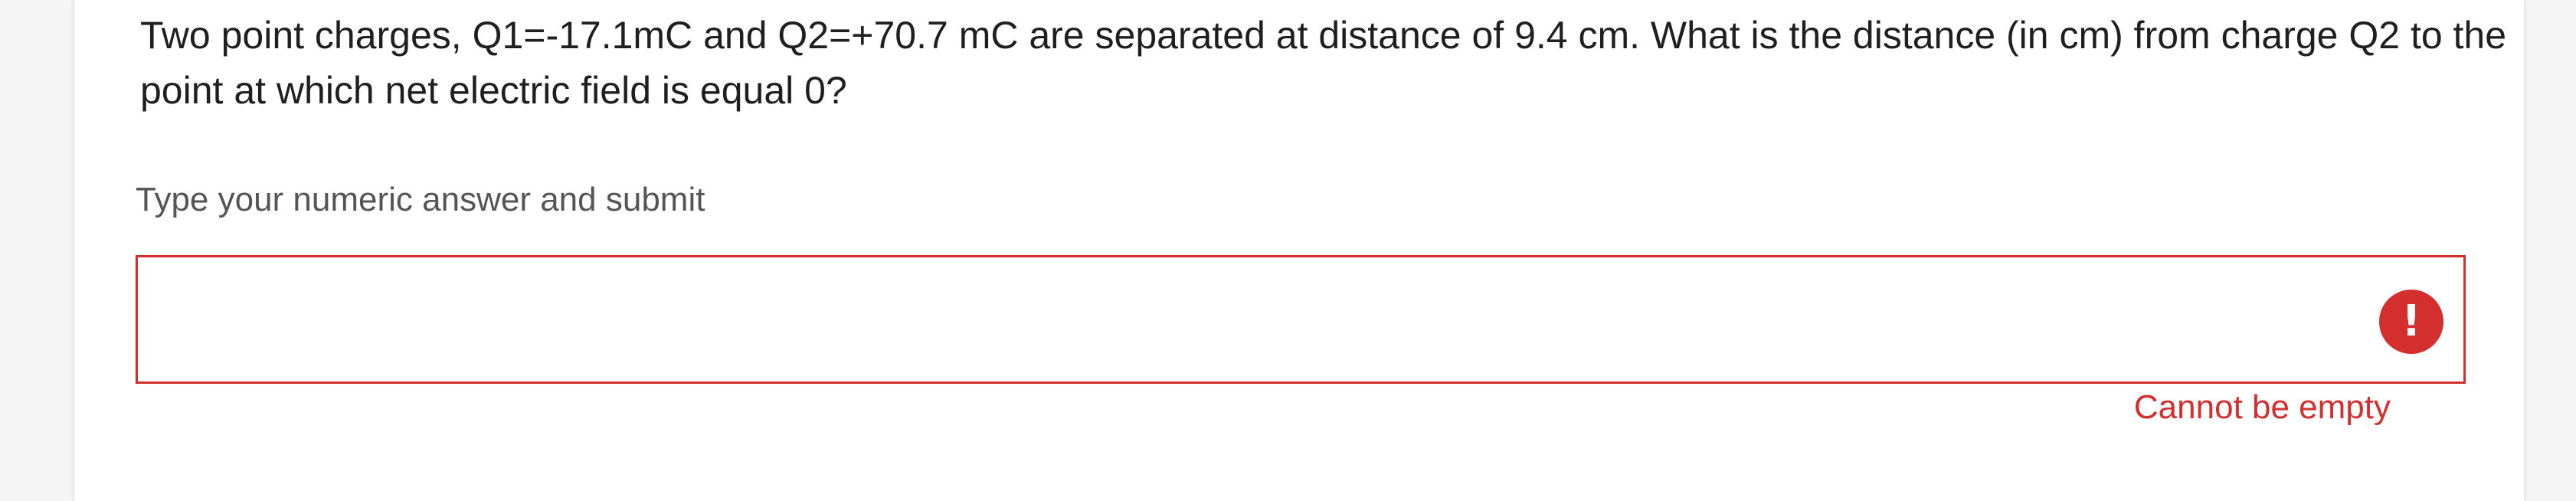 The width and height of the screenshot is (2576, 501). What do you see at coordinates (420, 199) in the screenshot?
I see `answer-instruction: Type your numeric answer and submit` at bounding box center [420, 199].